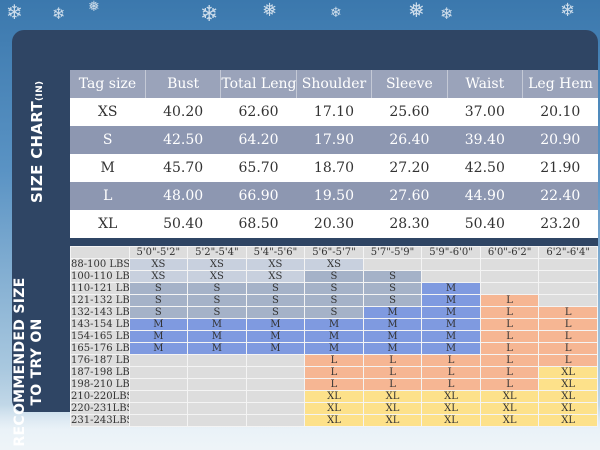 This screenshot has width=600, height=450. I want to click on weight-row: 100-110 LBSXSXSXSSS, so click(334, 276).